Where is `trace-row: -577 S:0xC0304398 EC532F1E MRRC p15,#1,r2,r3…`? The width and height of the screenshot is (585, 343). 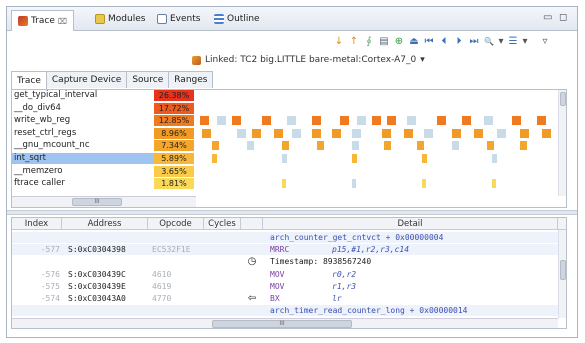
trace-row: -577 S:0xC0304398 EC532F1E MRRC p15,#1,r2,r3… is located at coordinates (289, 250).